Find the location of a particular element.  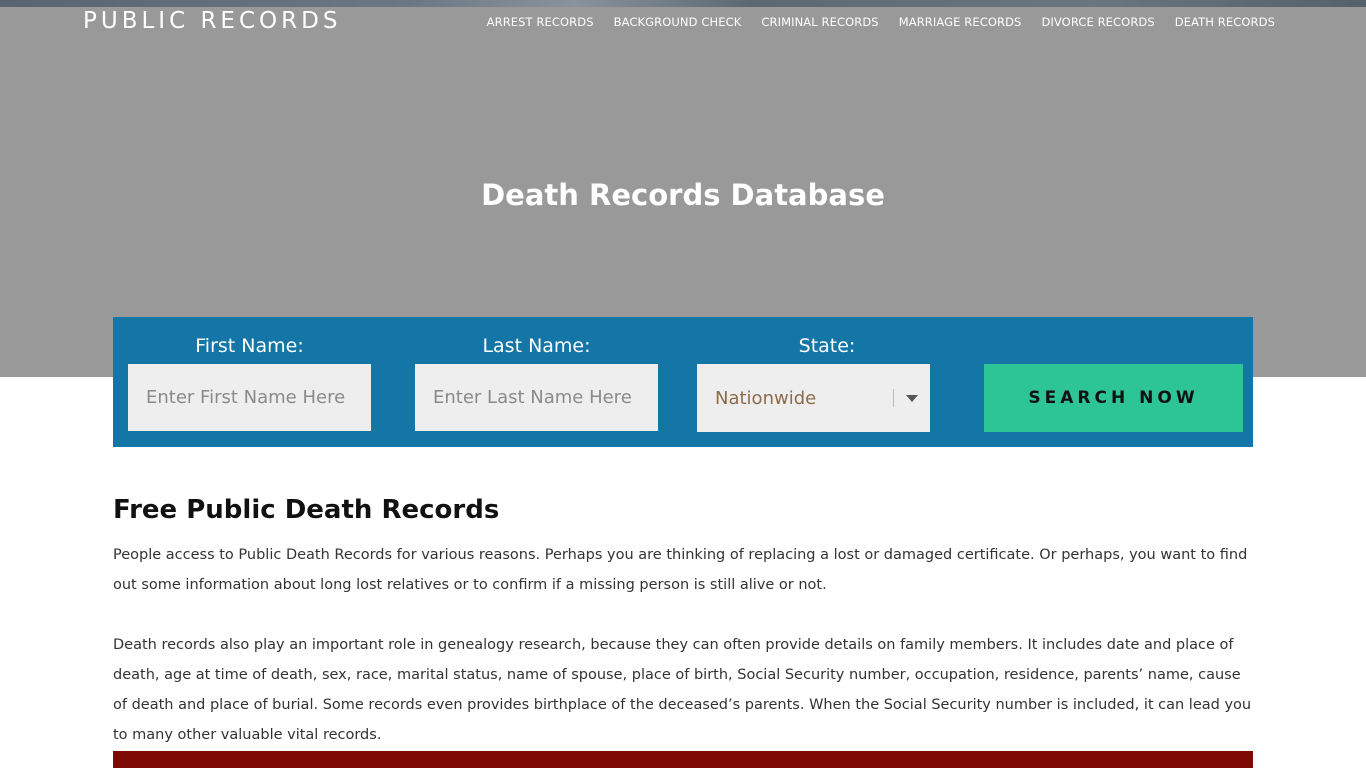

nav-background-check: BACKGROUND CHECK is located at coordinates (678, 22).